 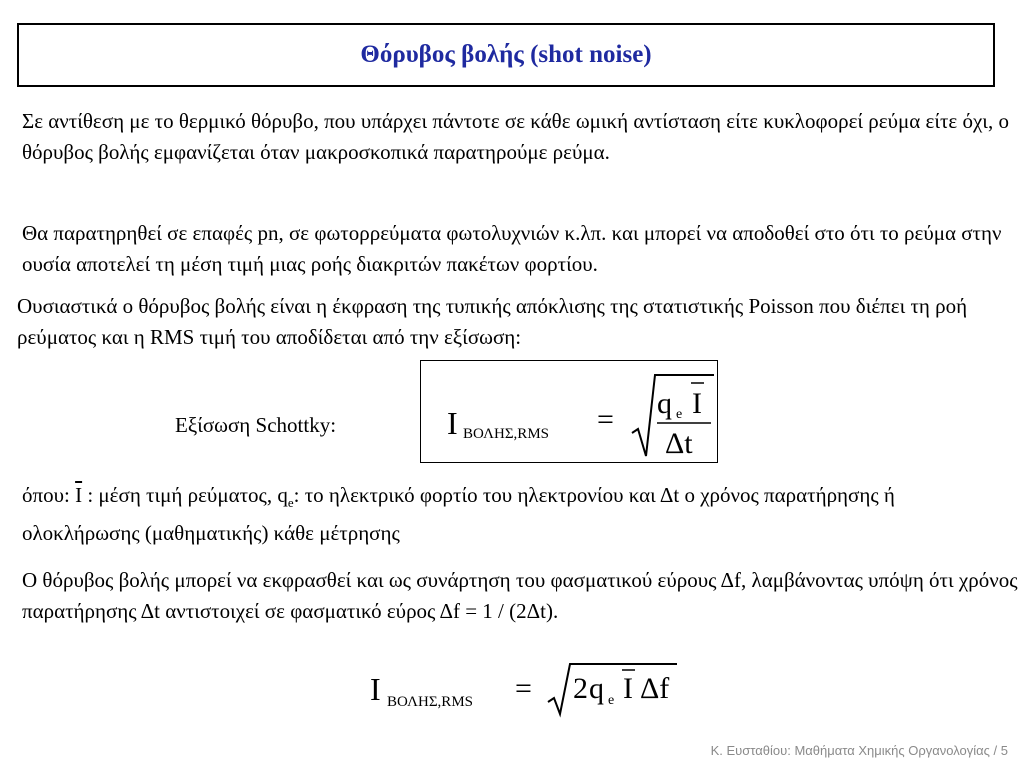 What do you see at coordinates (506, 434) in the screenshot?
I see `eq1-lhs-subscript: ΒΟΛΗΣ,RMS` at bounding box center [506, 434].